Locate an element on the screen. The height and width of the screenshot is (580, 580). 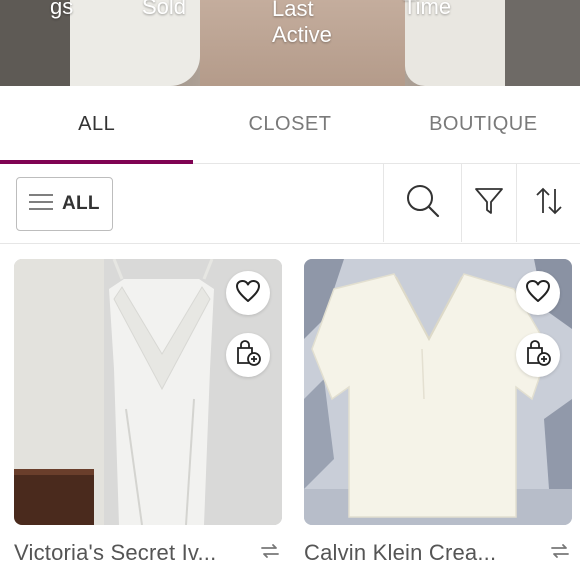
cover-photo-background-right is located at coordinates (542, 43).